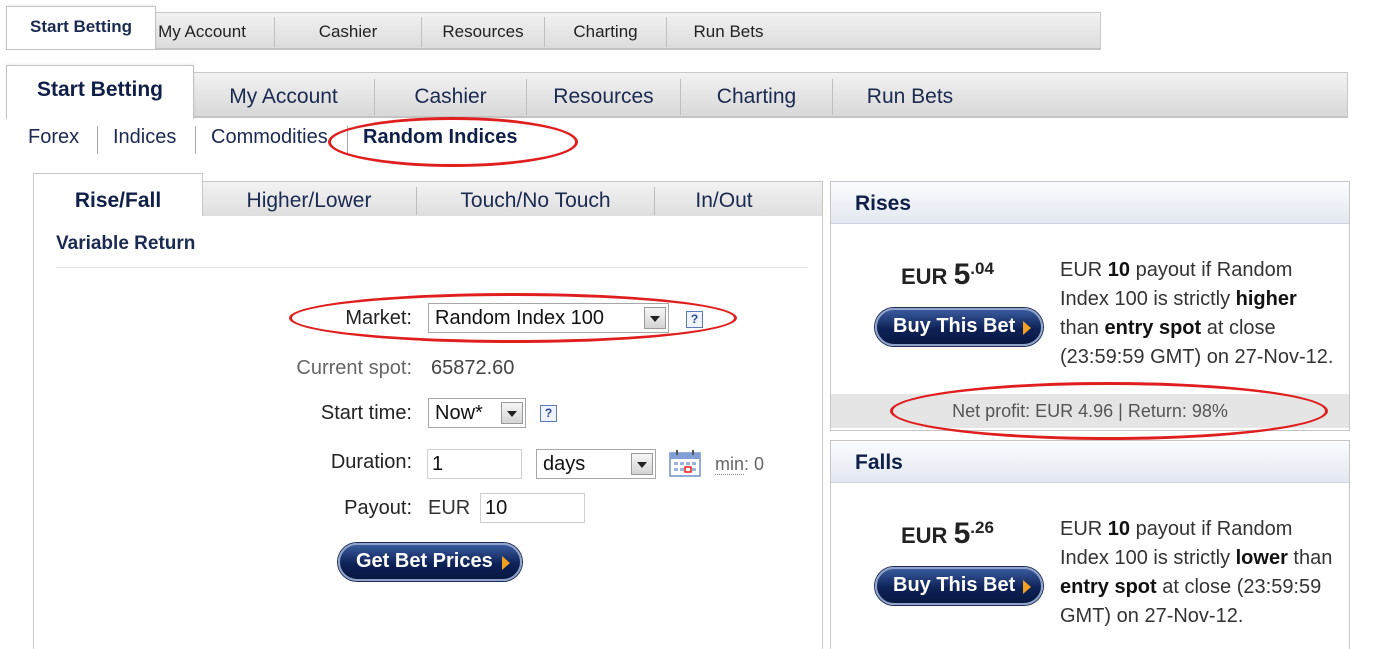 The height and width of the screenshot is (649, 1377). Describe the element at coordinates (1261, 558) in the screenshot. I see `desc-direction: lower` at that location.